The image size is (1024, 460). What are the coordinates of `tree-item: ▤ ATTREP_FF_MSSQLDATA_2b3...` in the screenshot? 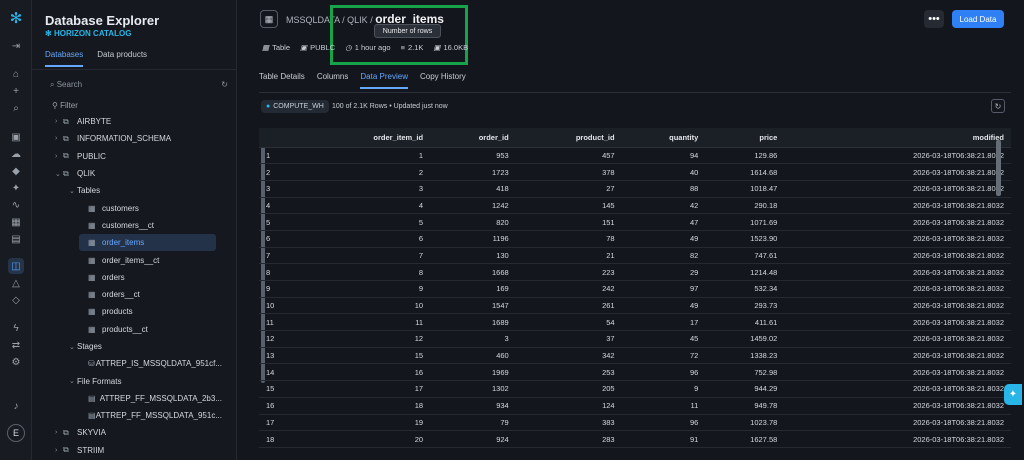 It's located at (127, 398).